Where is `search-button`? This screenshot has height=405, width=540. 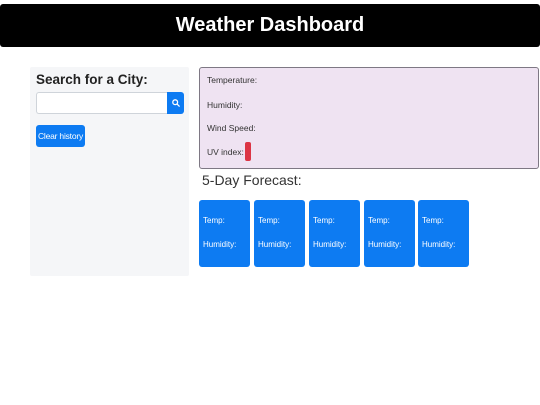
search-button is located at coordinates (175, 103).